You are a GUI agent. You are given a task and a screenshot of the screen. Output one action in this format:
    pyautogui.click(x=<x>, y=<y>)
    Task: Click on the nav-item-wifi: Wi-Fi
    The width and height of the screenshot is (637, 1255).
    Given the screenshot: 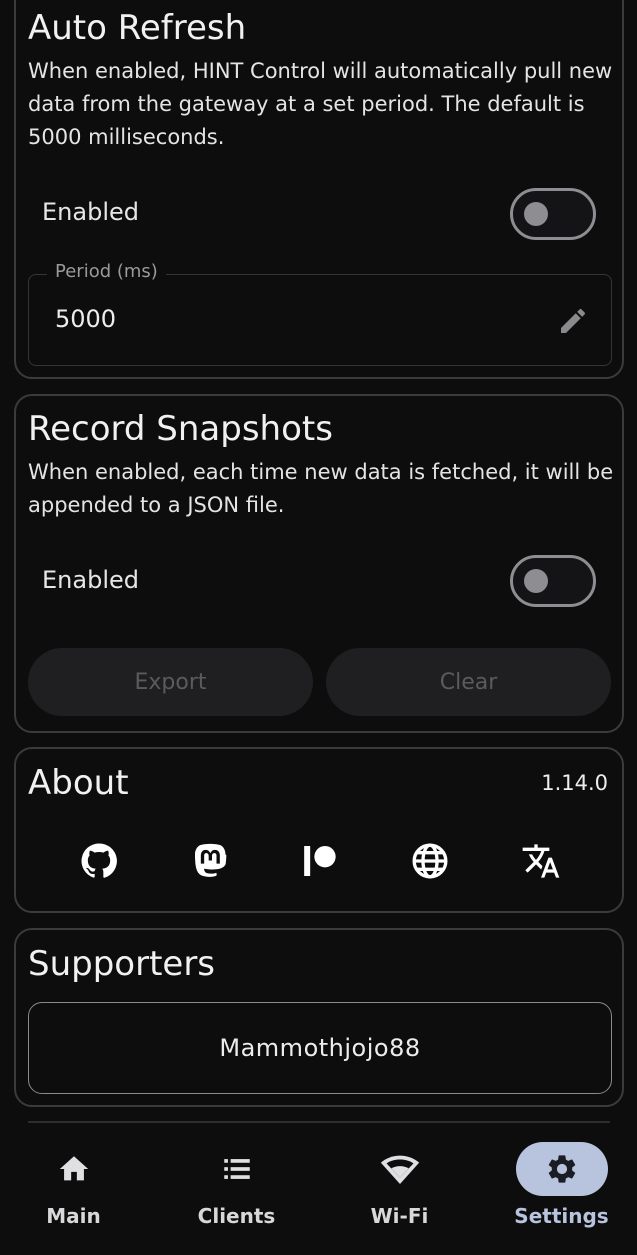 What is the action you would take?
    pyautogui.click(x=399, y=1189)
    